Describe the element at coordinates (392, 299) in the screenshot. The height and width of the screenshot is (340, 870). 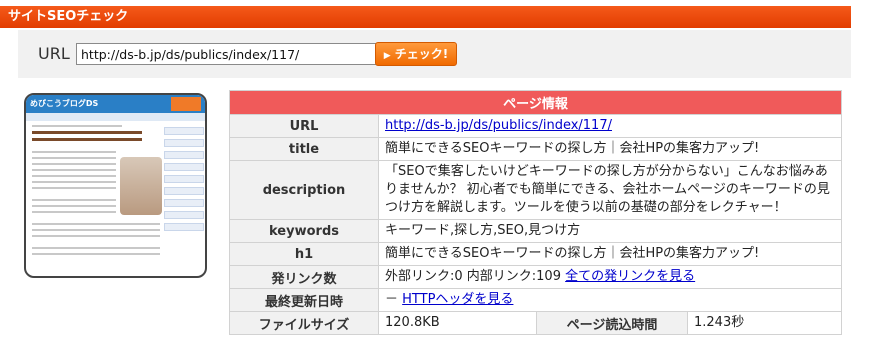
I see `modified-value: －` at that location.